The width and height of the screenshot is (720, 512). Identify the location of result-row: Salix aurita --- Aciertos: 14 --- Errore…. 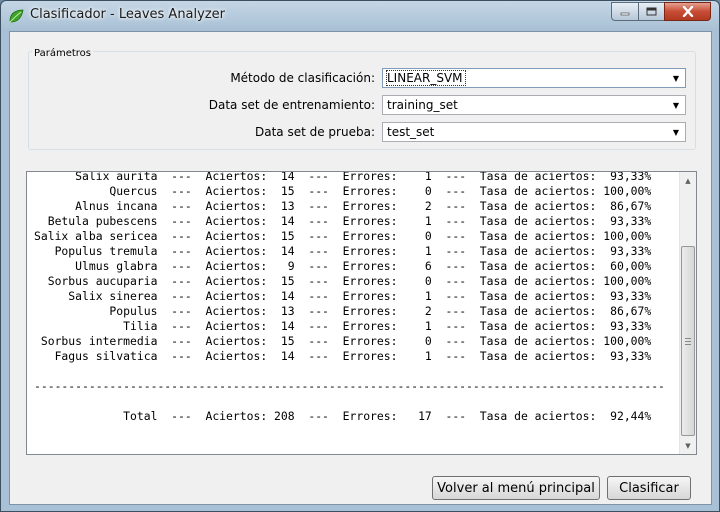
(343, 177).